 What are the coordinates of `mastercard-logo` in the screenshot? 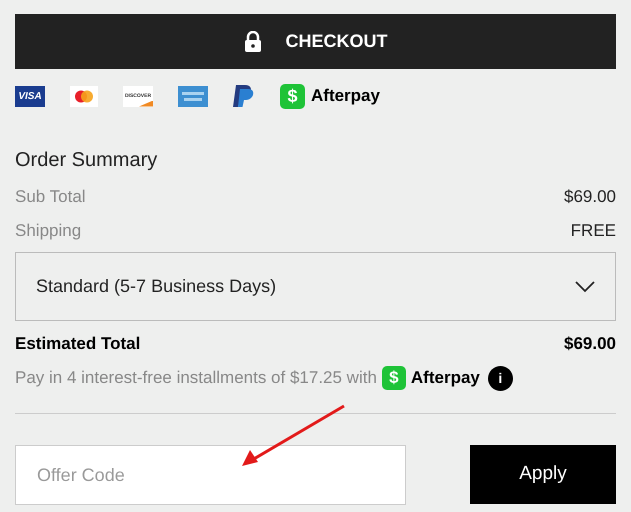 It's located at (84, 96).